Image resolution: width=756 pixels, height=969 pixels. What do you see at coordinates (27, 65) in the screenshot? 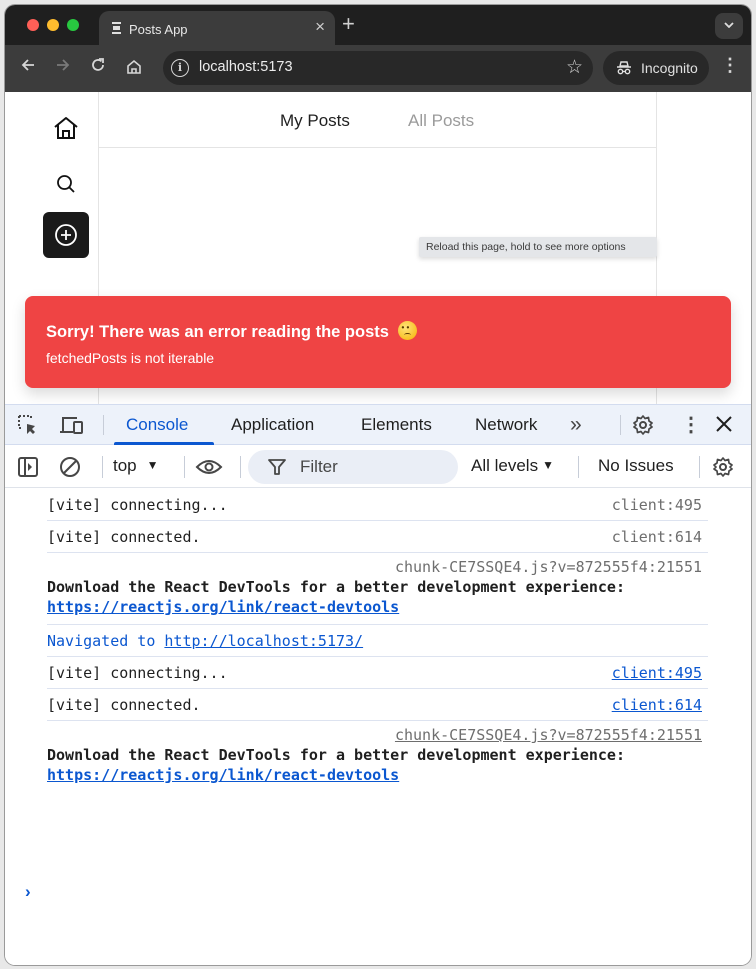
I see `arrow-left-icon` at bounding box center [27, 65].